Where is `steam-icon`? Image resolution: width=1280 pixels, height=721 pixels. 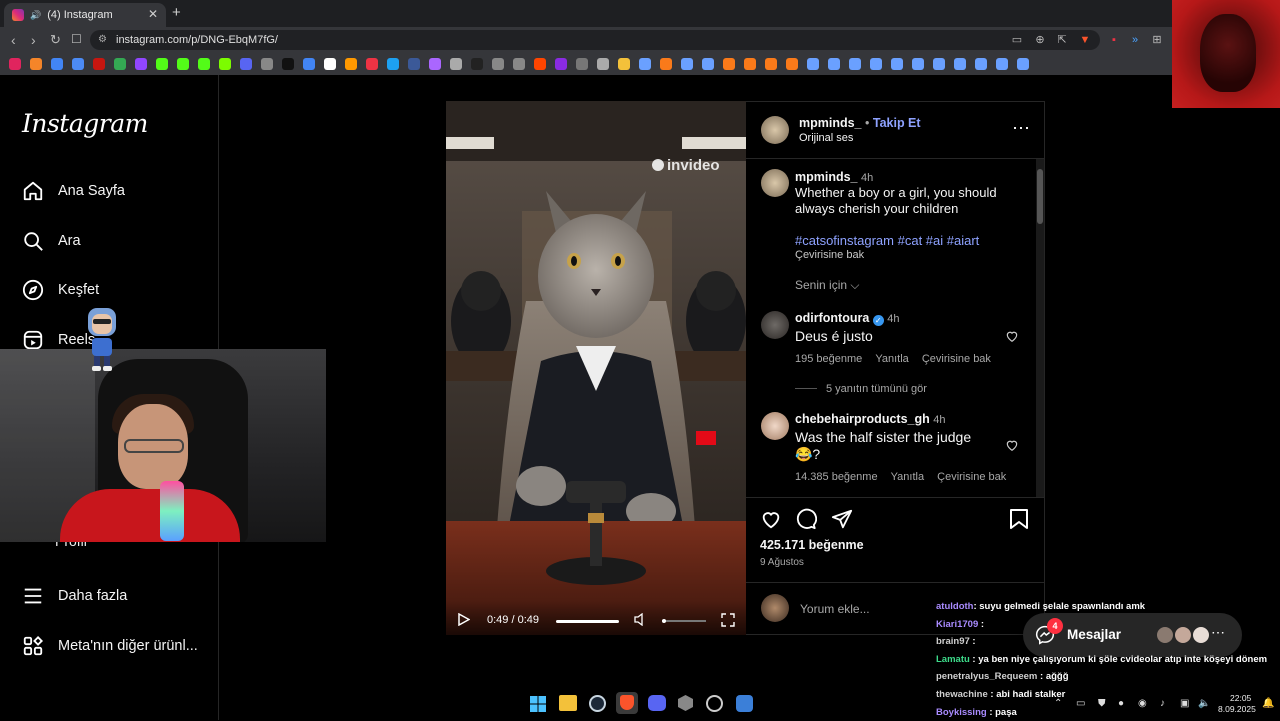 steam-icon is located at coordinates (597, 703).